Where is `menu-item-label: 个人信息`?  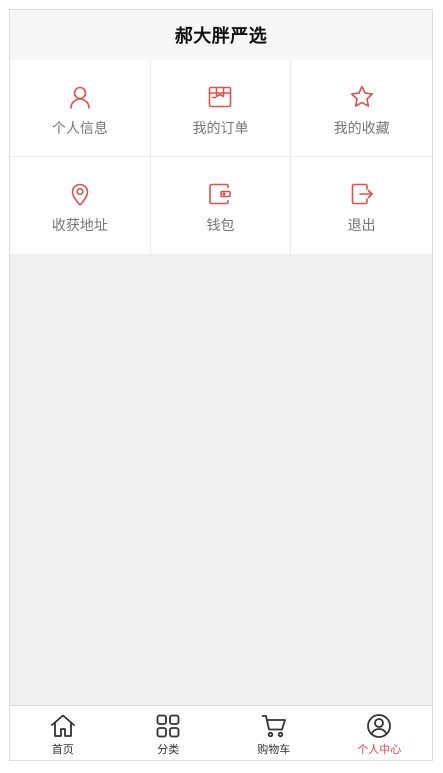
menu-item-label: 个人信息 is located at coordinates (79, 129).